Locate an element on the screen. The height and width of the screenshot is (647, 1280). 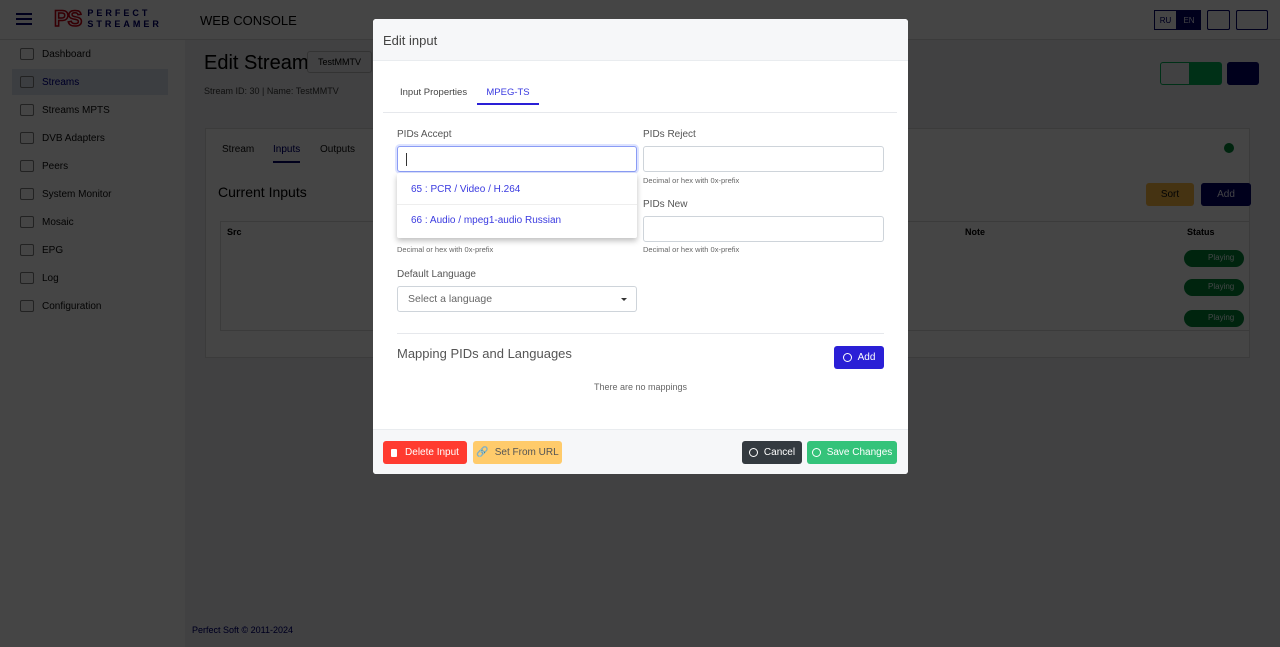
streams-icon is located at coordinates (27, 82).